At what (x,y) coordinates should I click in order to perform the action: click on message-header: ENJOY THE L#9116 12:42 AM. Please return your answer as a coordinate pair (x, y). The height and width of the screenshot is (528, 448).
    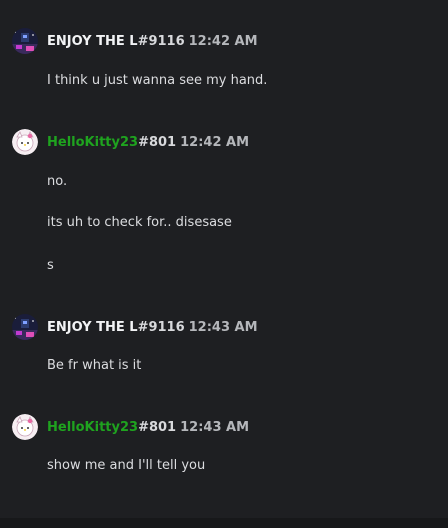
    Looking at the image, I should click on (224, 42).